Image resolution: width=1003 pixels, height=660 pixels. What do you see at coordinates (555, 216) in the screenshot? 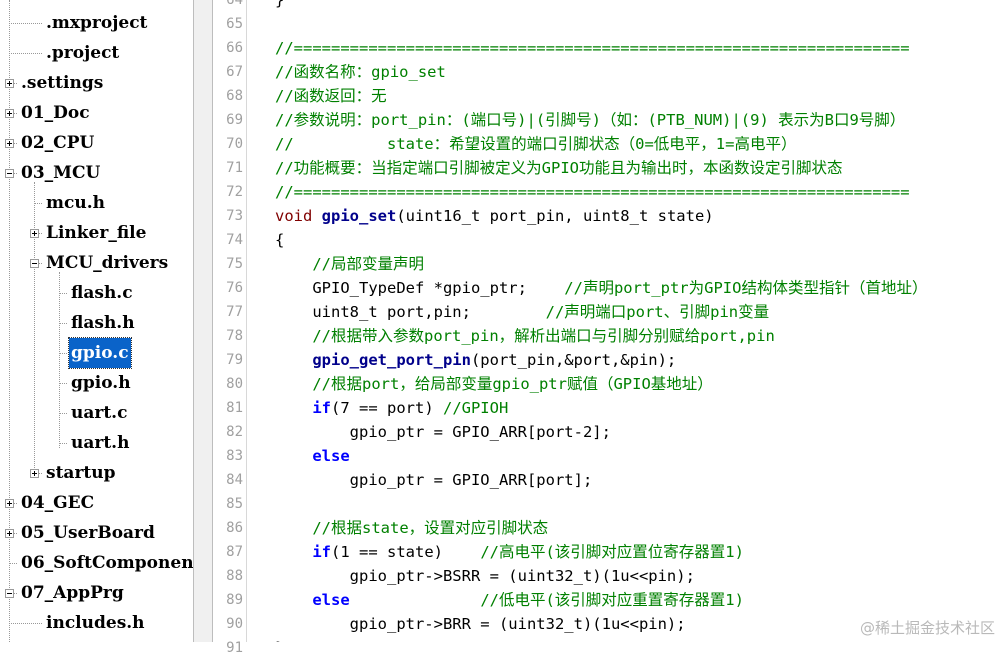
I see `code-text: (uint16_t port_pin, uint8_t state)` at bounding box center [555, 216].